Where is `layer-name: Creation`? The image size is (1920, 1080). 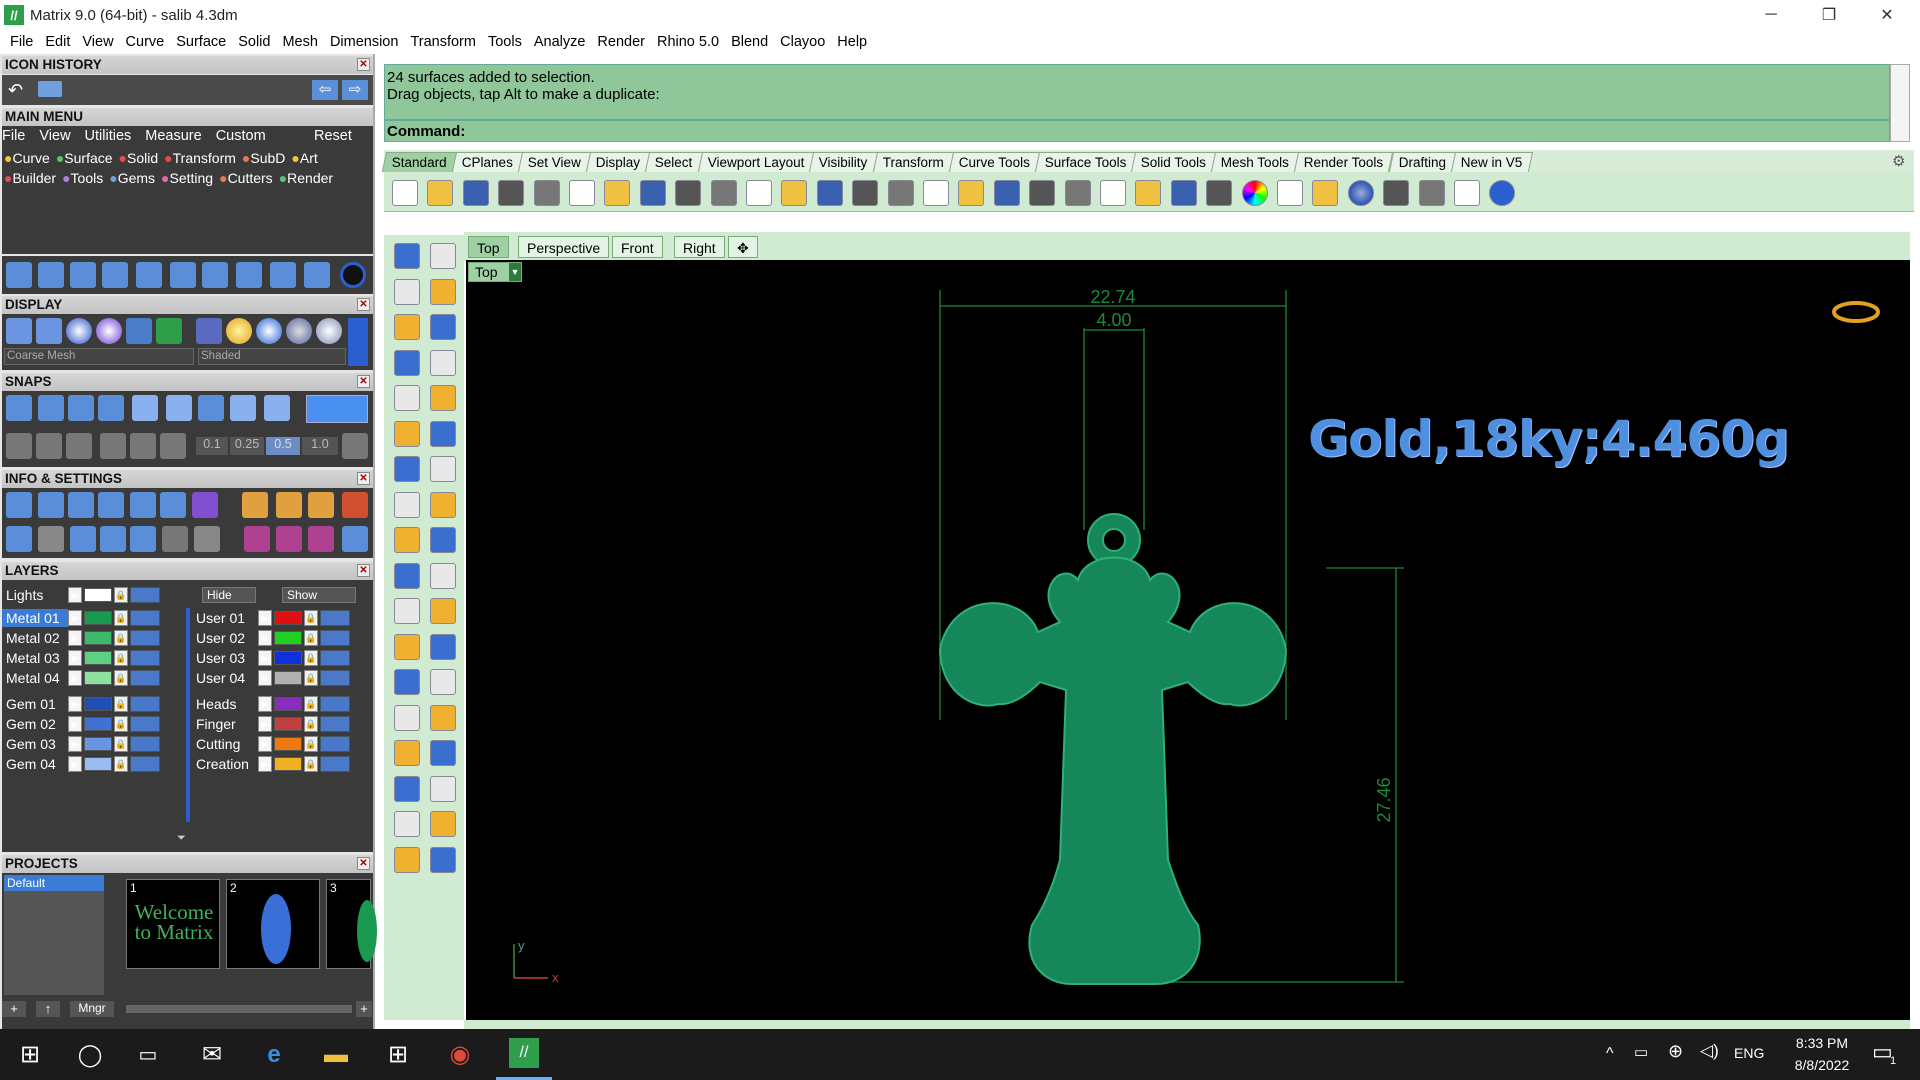
layer-name: Creation is located at coordinates (225, 764).